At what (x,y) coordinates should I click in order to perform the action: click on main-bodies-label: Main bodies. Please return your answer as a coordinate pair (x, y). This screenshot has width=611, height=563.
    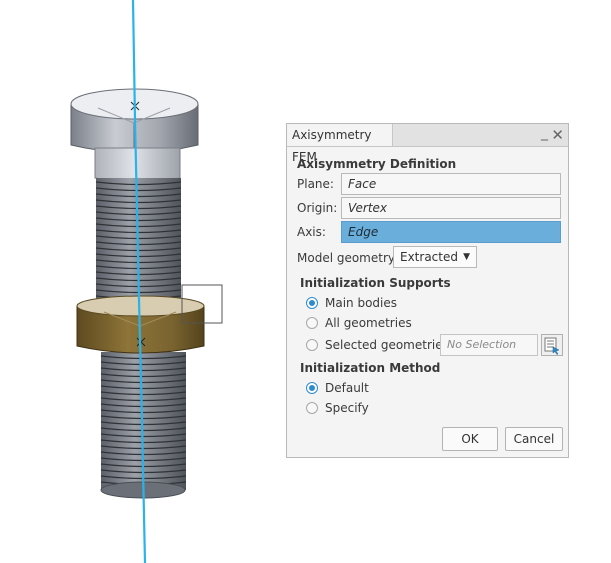
    Looking at the image, I should click on (361, 303).